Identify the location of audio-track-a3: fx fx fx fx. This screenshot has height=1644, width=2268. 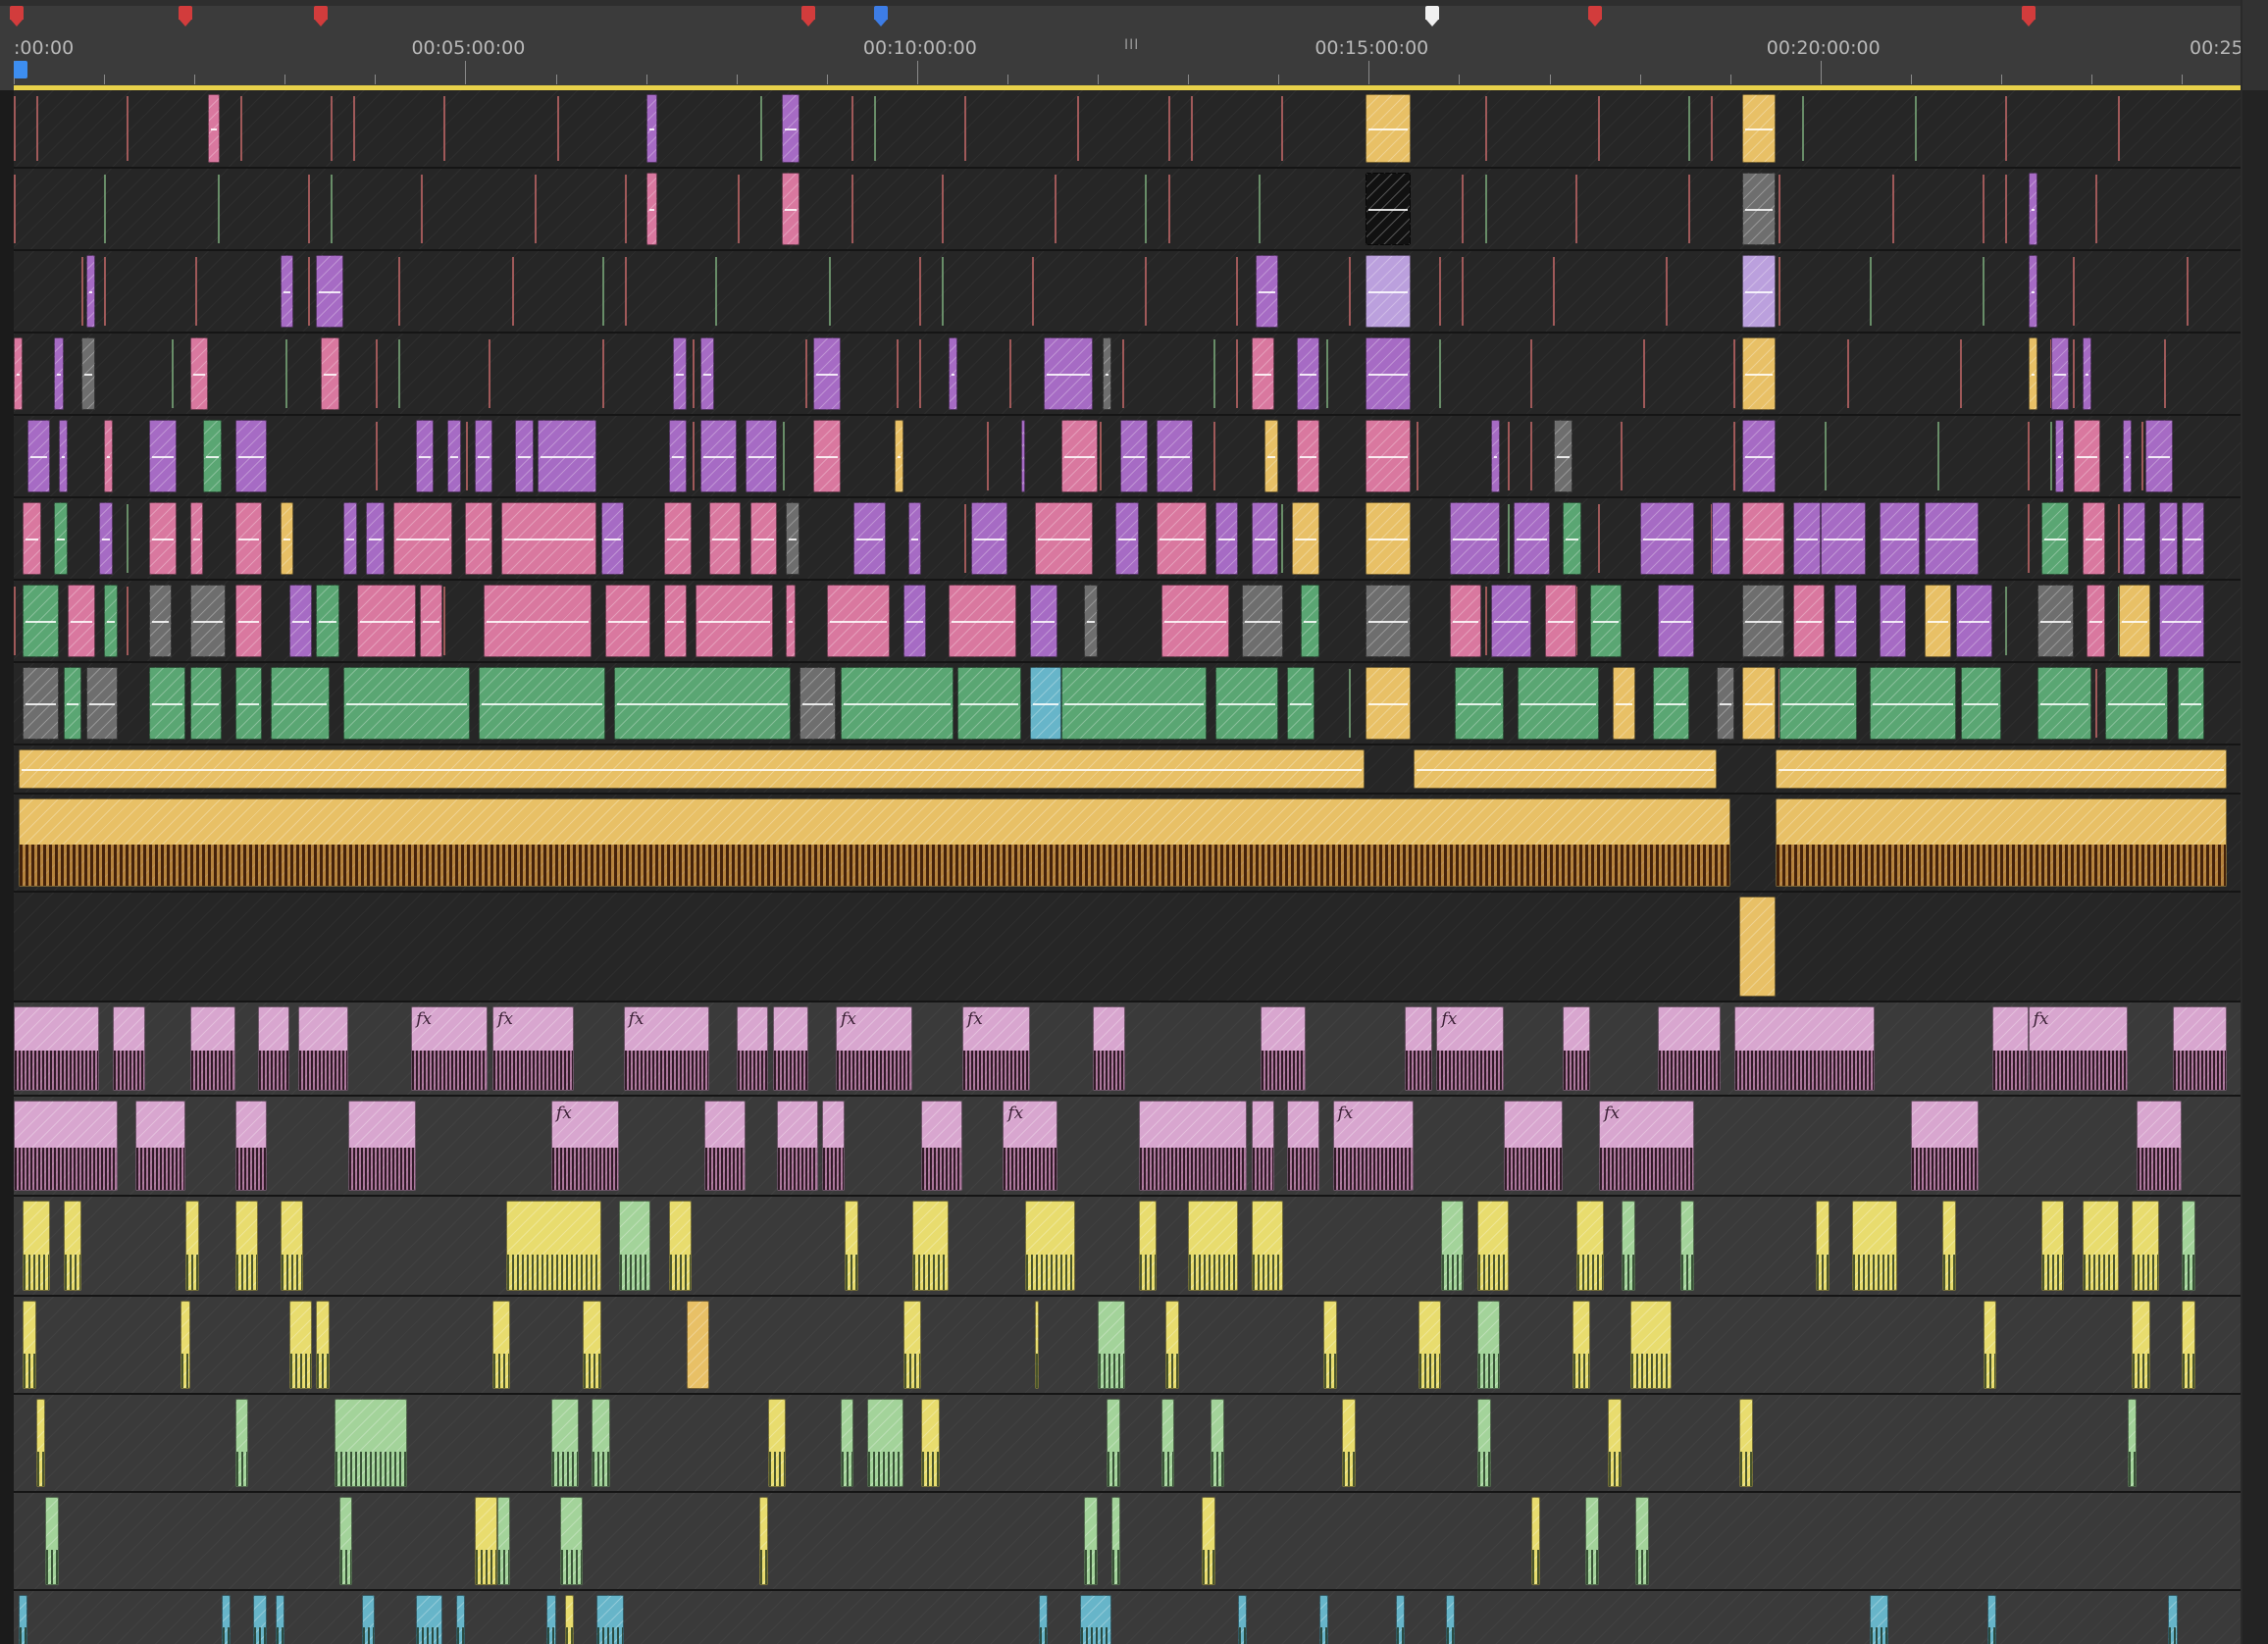
(1128, 1147).